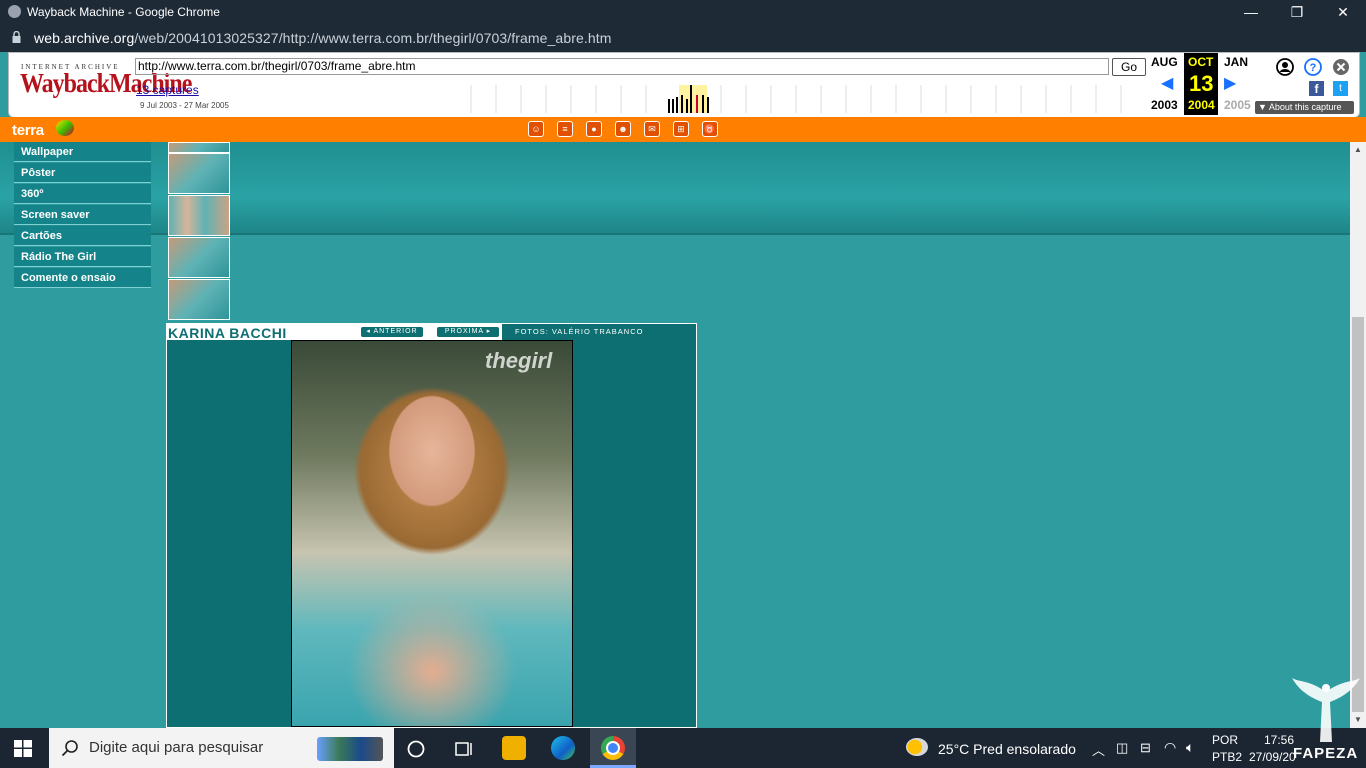  Describe the element at coordinates (65, 128) in the screenshot. I see `terra-ball-icon` at that location.